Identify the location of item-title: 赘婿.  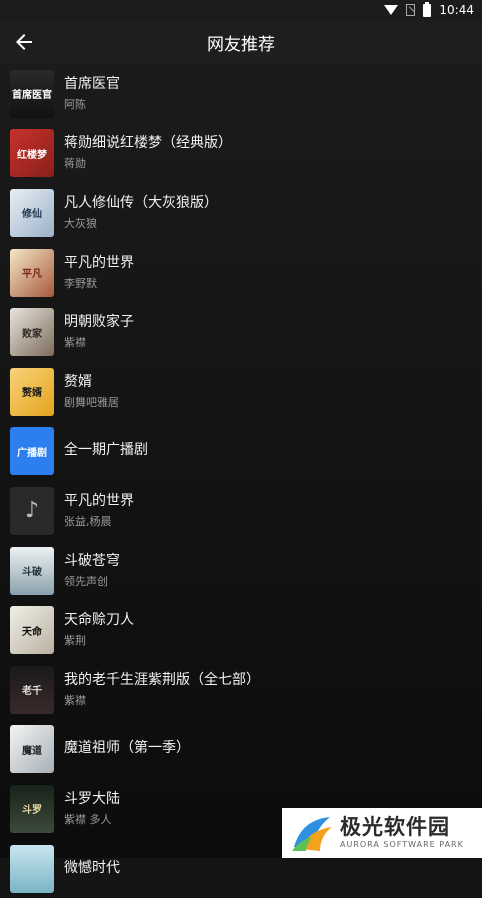
(78, 381).